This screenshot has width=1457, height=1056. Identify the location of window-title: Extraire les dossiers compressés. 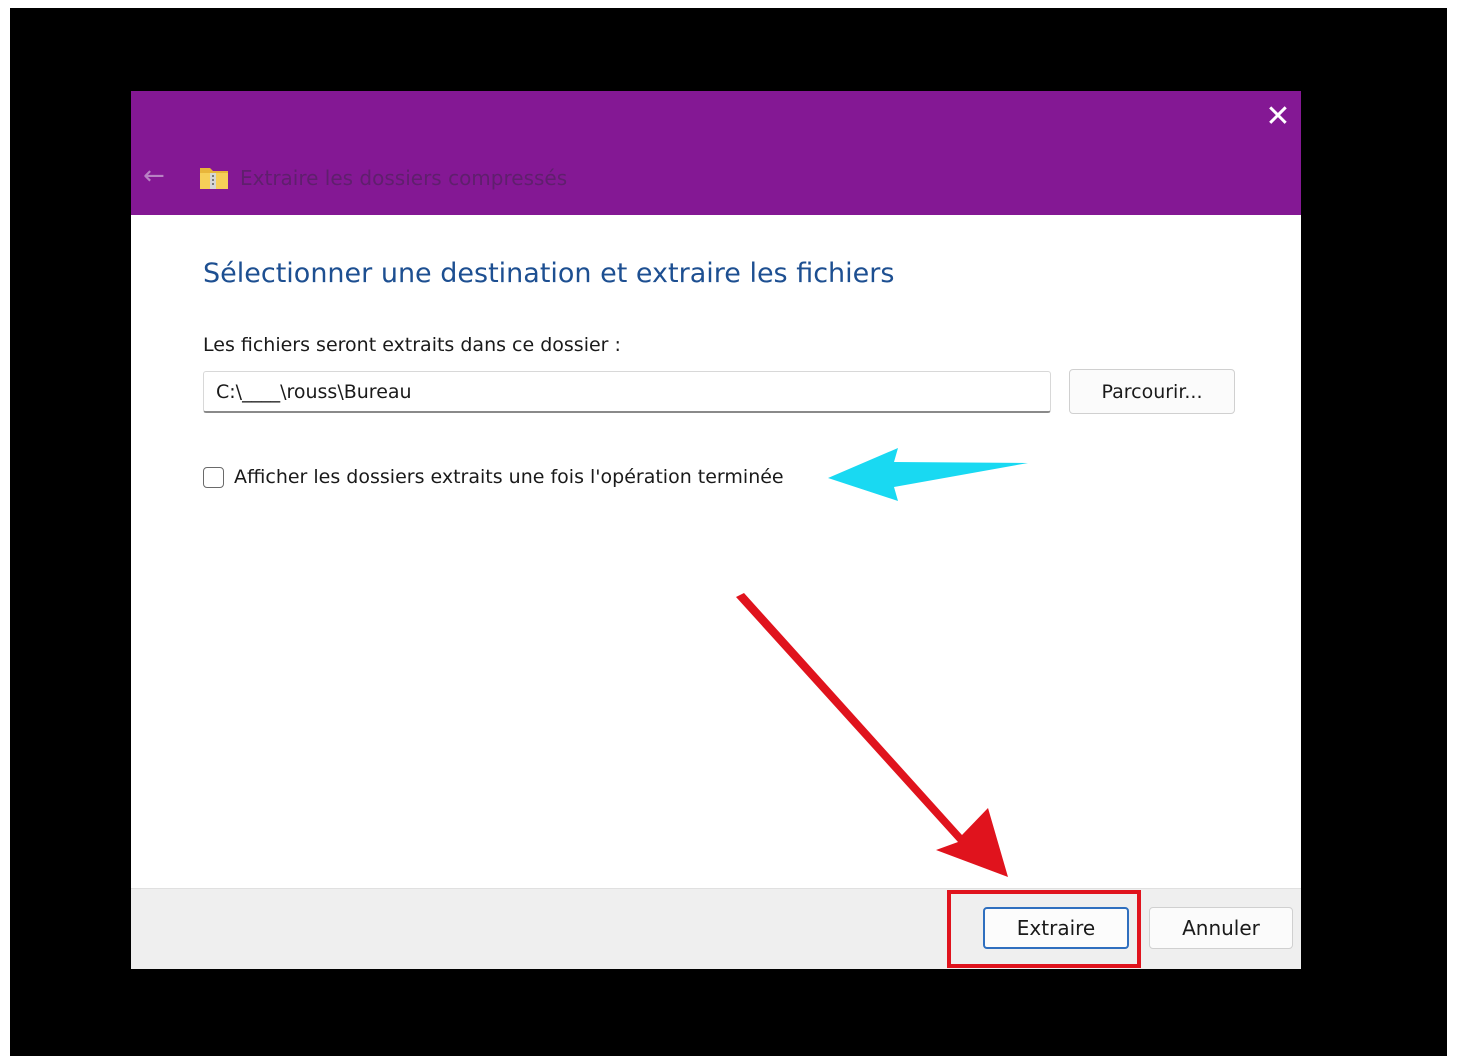
(404, 178).